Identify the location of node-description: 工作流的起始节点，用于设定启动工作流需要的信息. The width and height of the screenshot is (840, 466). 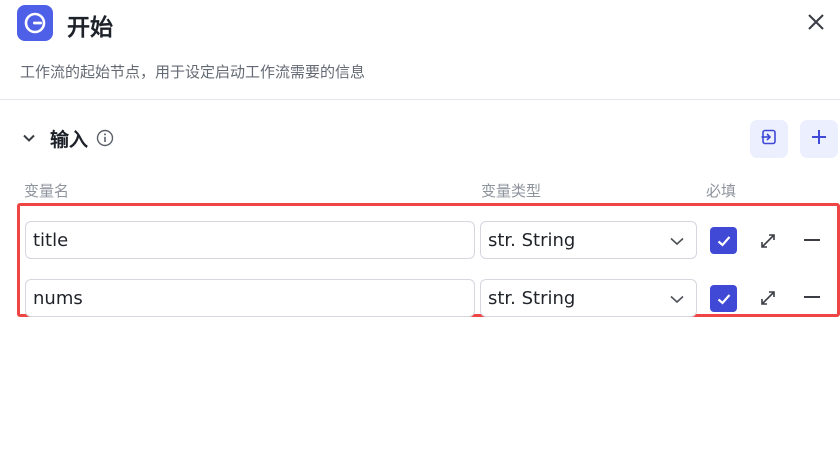
(193, 72).